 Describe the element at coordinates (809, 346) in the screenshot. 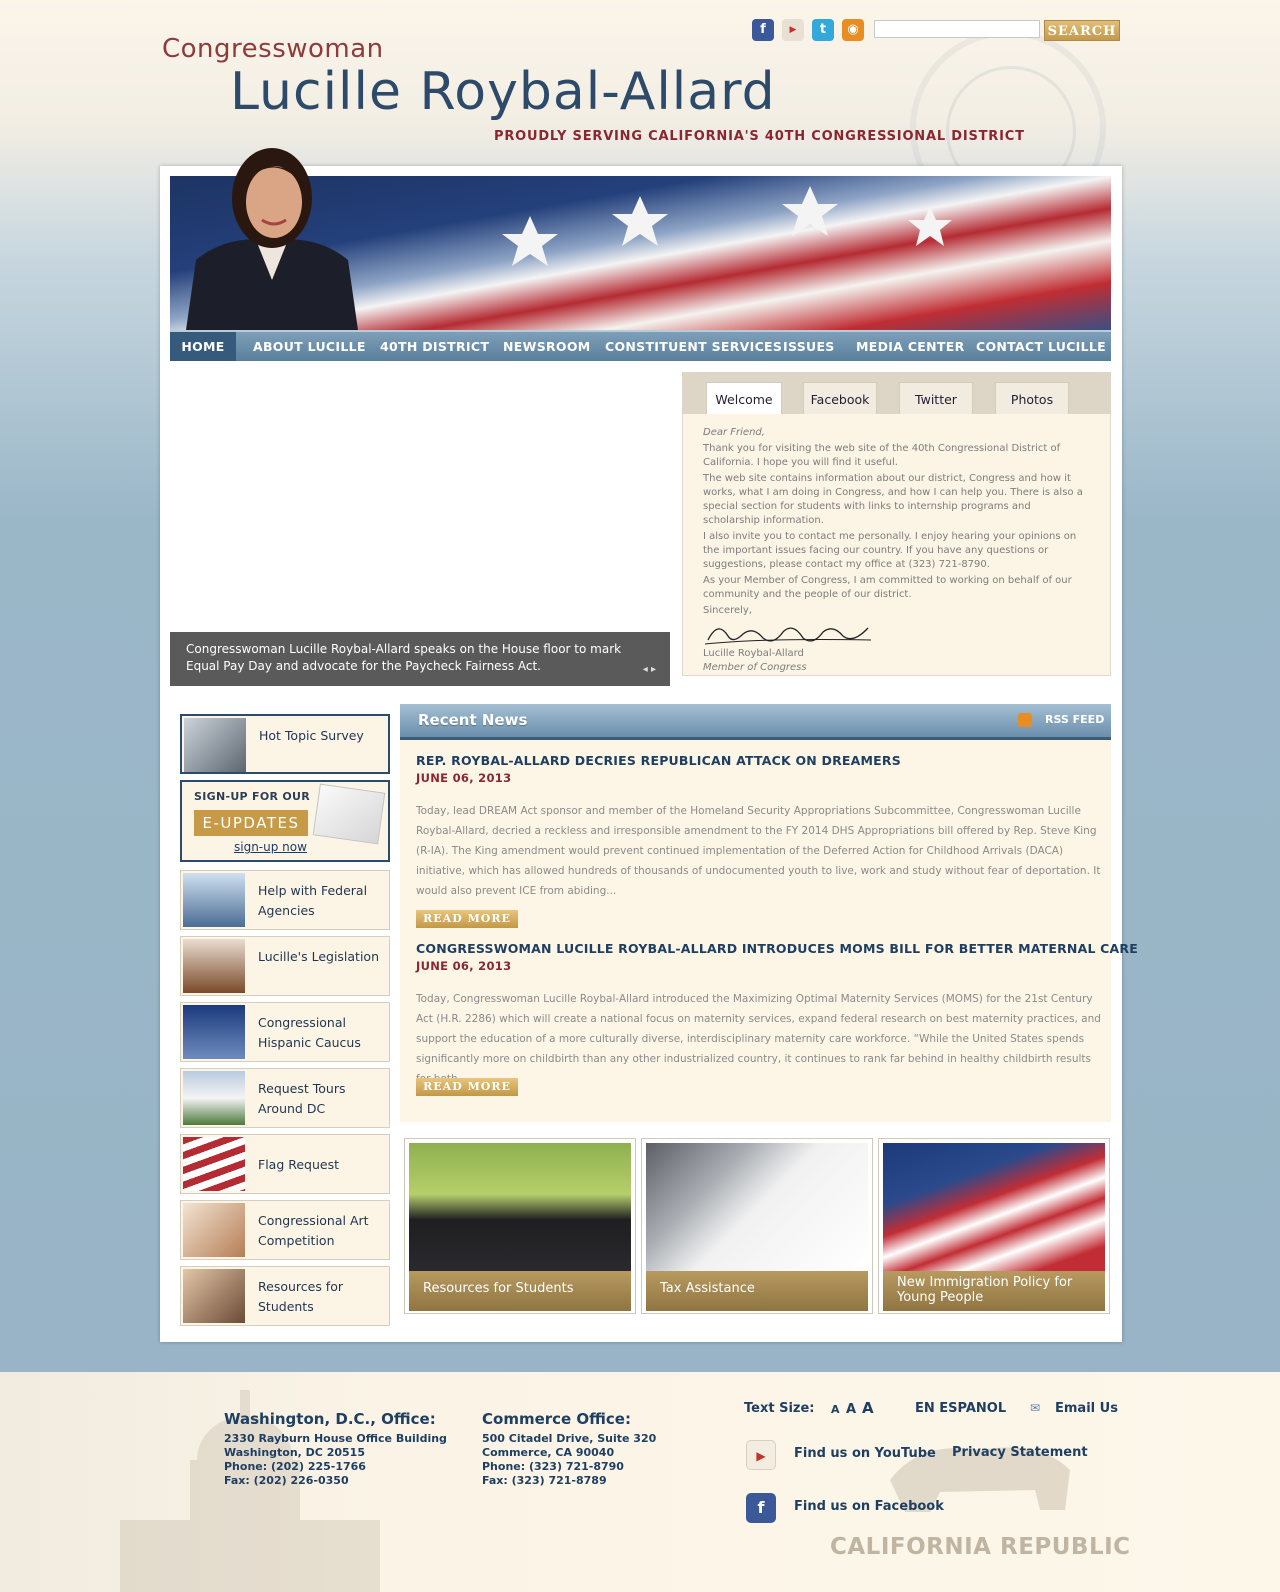

I see `nav-issues: ISSUES` at that location.